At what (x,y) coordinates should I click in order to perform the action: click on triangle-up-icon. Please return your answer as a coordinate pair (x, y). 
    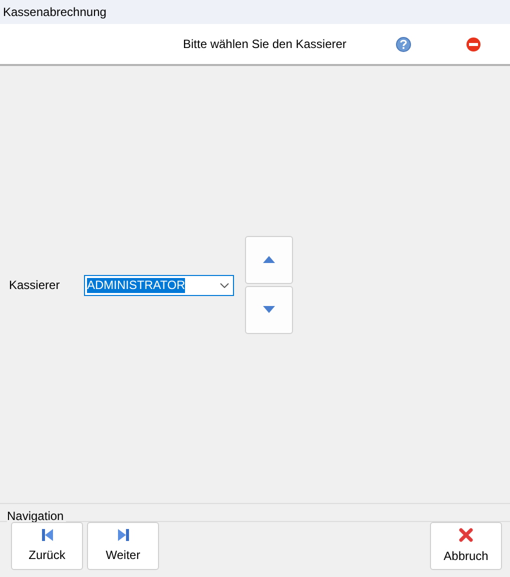
    Looking at the image, I should click on (269, 259).